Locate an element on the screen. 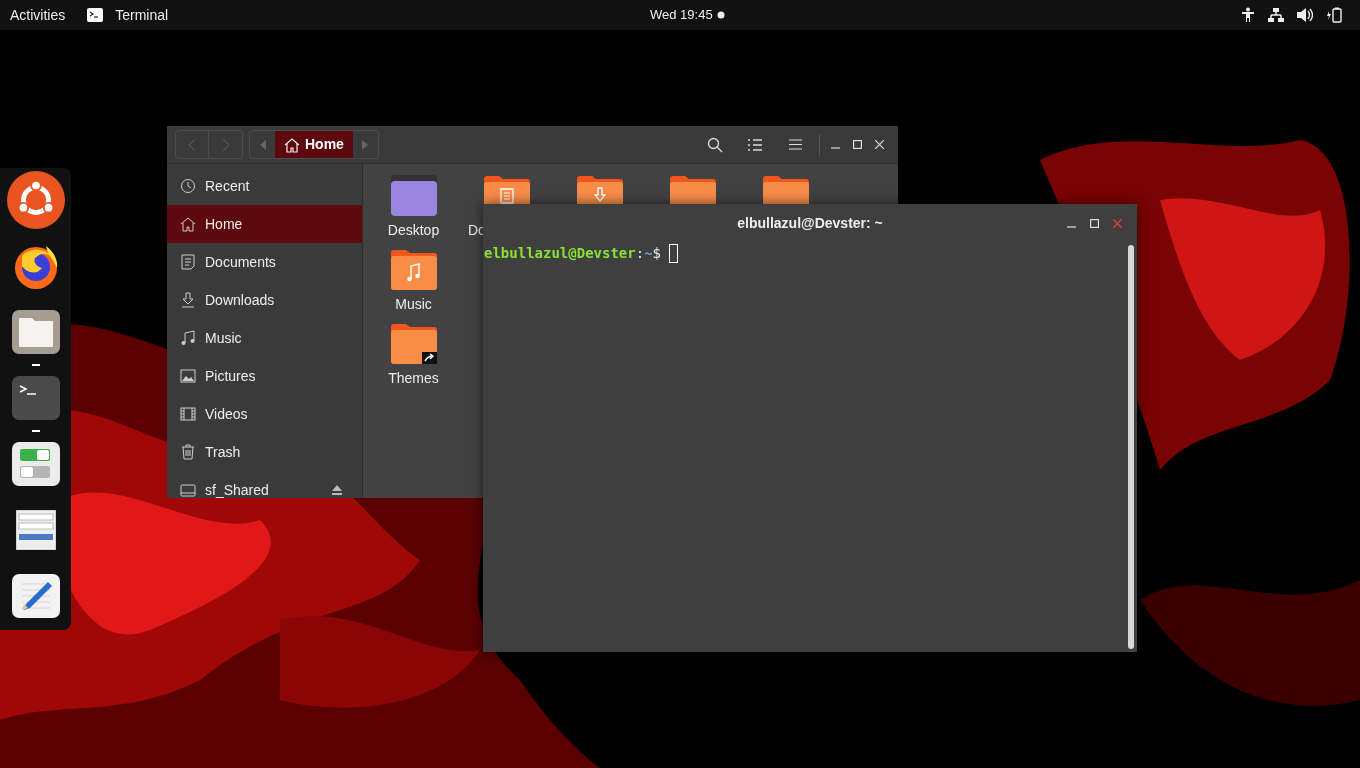 This screenshot has width=1360, height=768. toggle-switches-icon is located at coordinates (35, 464).